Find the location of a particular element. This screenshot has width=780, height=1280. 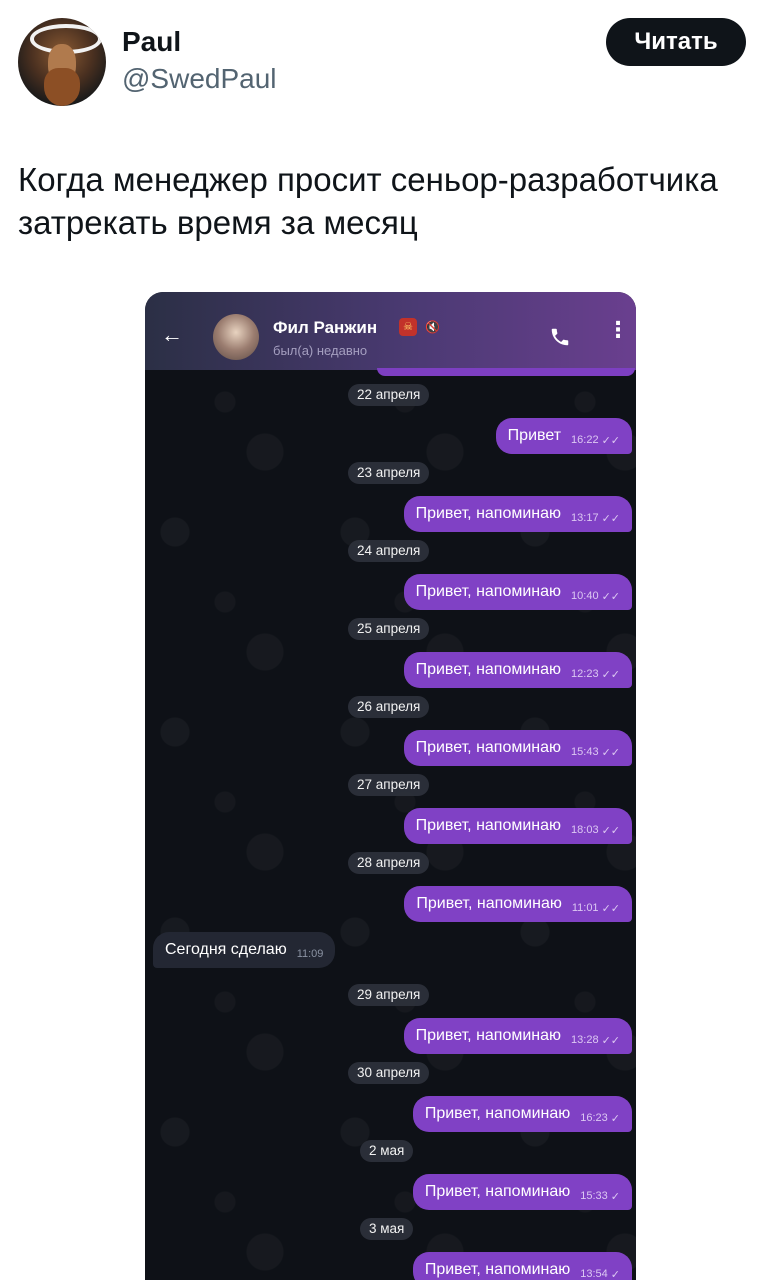

date-separator: 2 мая is located at coordinates (387, 1151).